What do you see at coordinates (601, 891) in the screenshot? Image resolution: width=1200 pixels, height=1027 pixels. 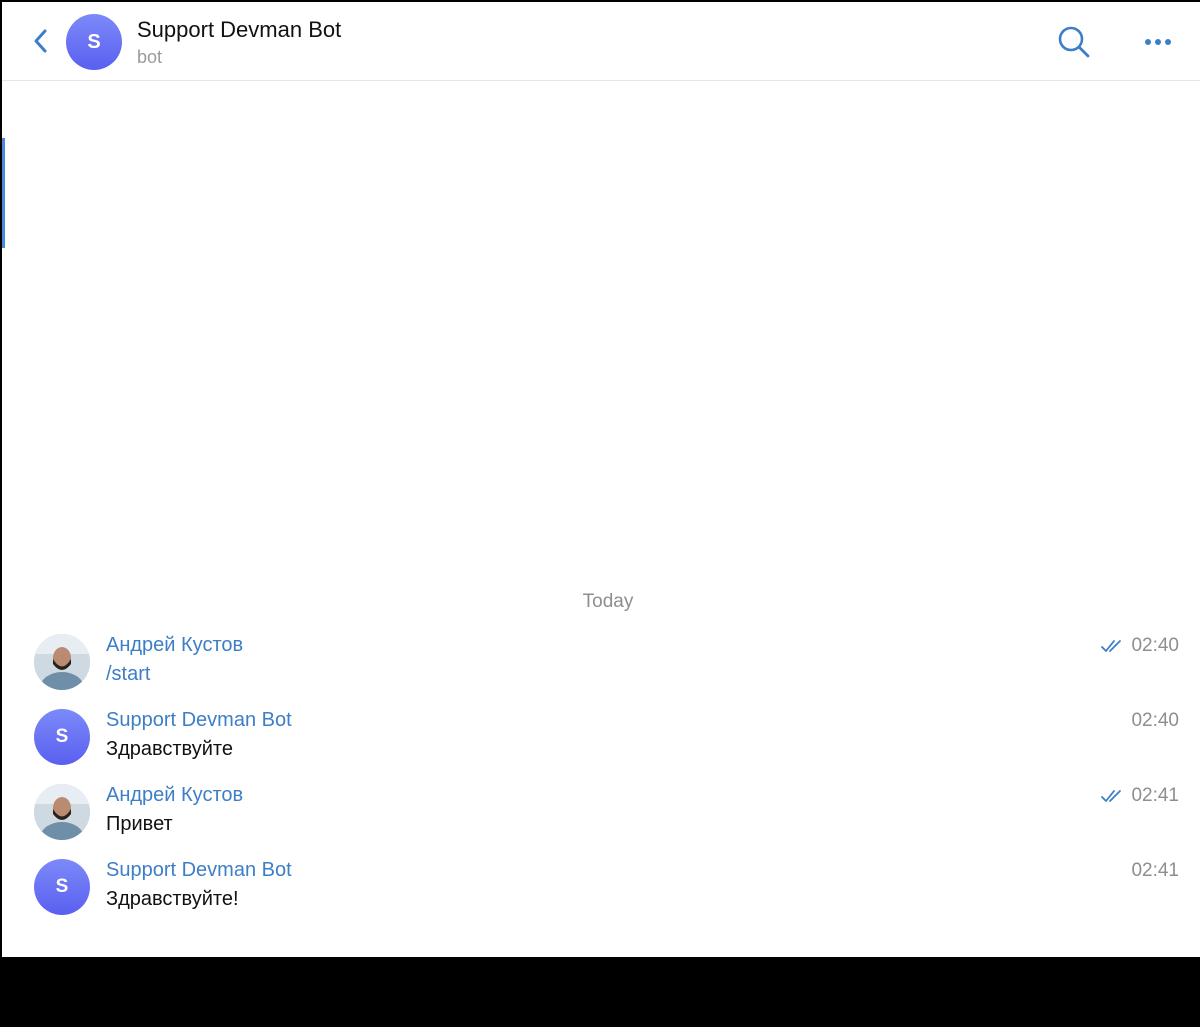 I see `message-item: S Support Devman Bot Здравствуйте! 02:41` at bounding box center [601, 891].